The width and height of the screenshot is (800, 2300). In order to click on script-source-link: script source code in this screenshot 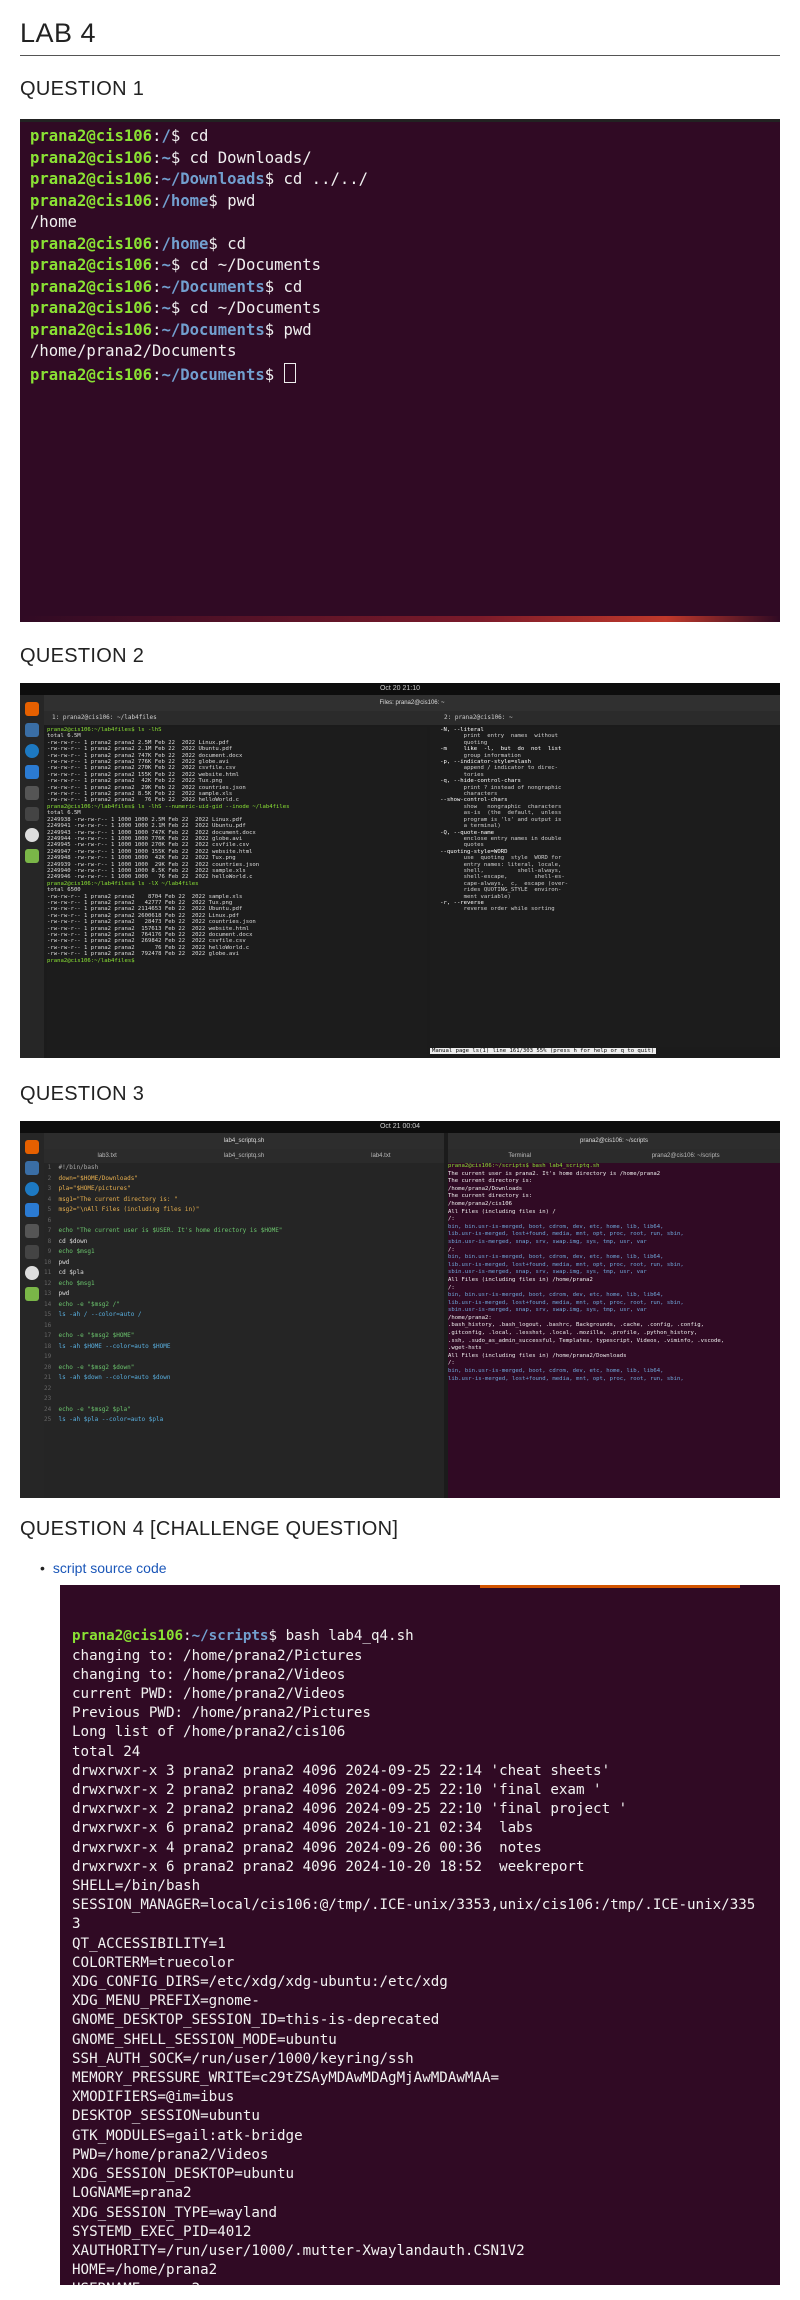, I will do `click(110, 1568)`.